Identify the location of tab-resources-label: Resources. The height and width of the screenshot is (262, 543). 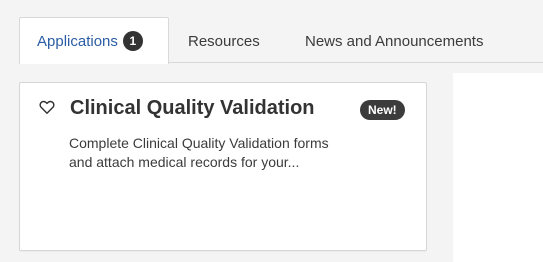
(224, 41).